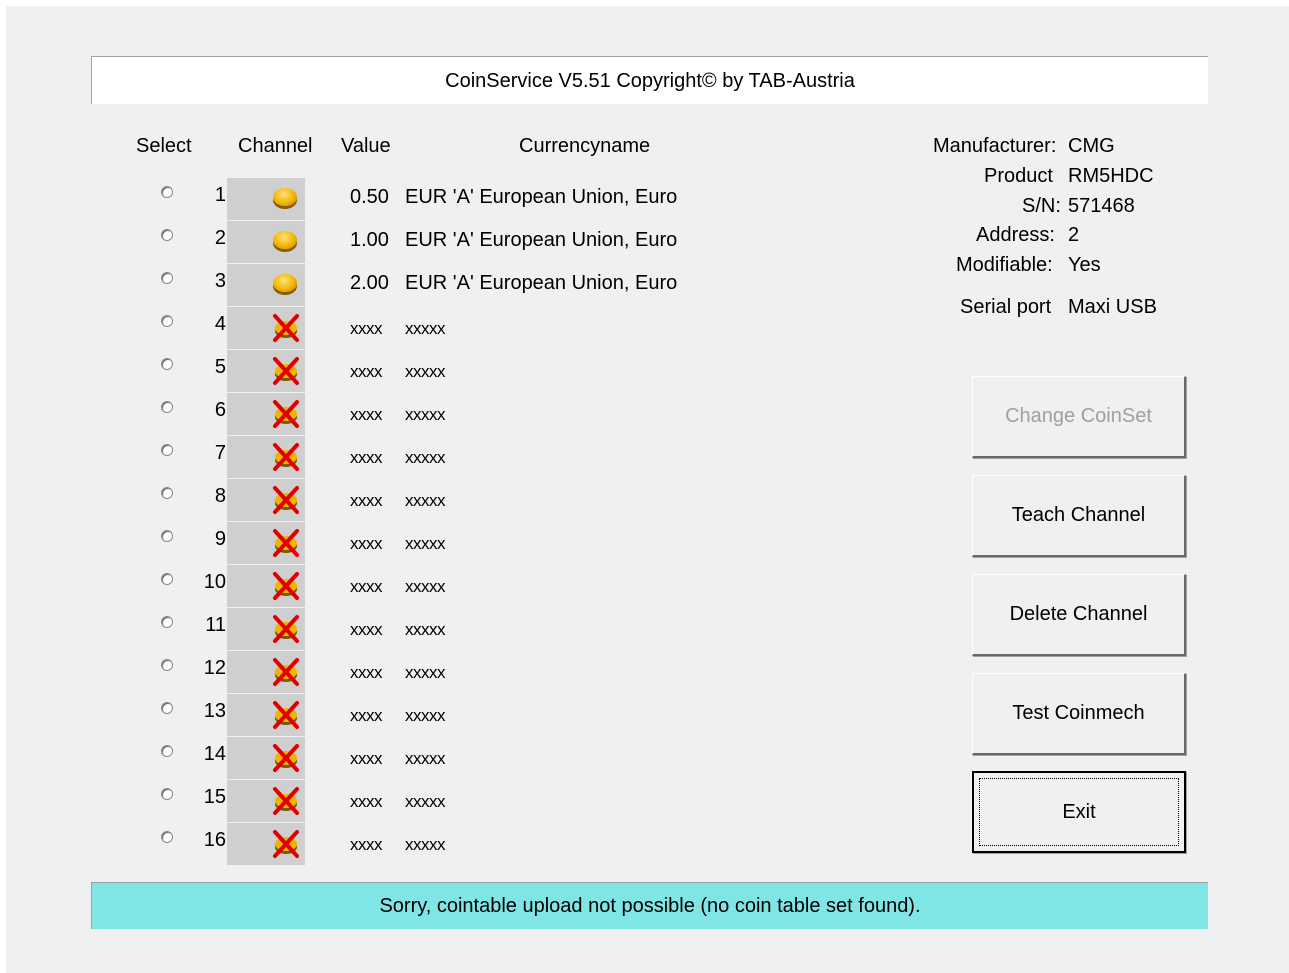  Describe the element at coordinates (1074, 235) in the screenshot. I see `address-value: 2` at that location.